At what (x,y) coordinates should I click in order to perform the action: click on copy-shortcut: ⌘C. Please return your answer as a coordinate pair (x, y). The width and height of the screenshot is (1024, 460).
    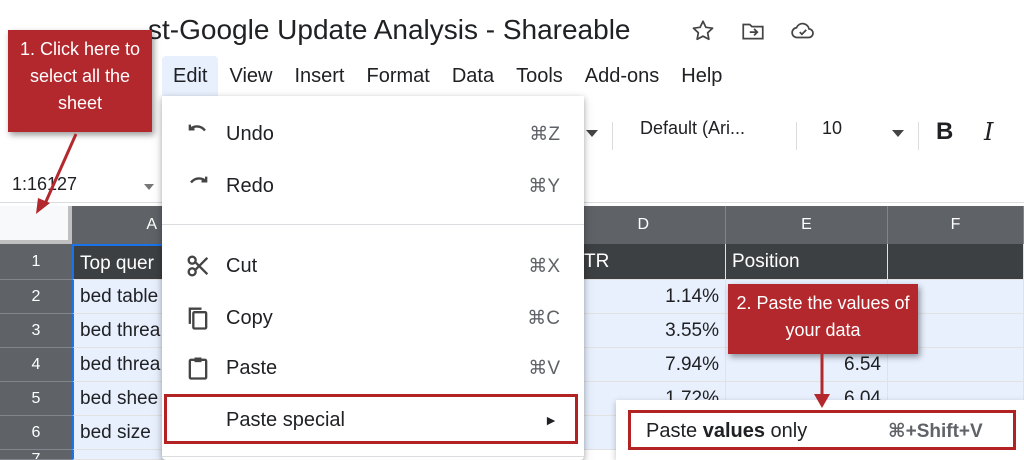
    Looking at the image, I should click on (543, 318).